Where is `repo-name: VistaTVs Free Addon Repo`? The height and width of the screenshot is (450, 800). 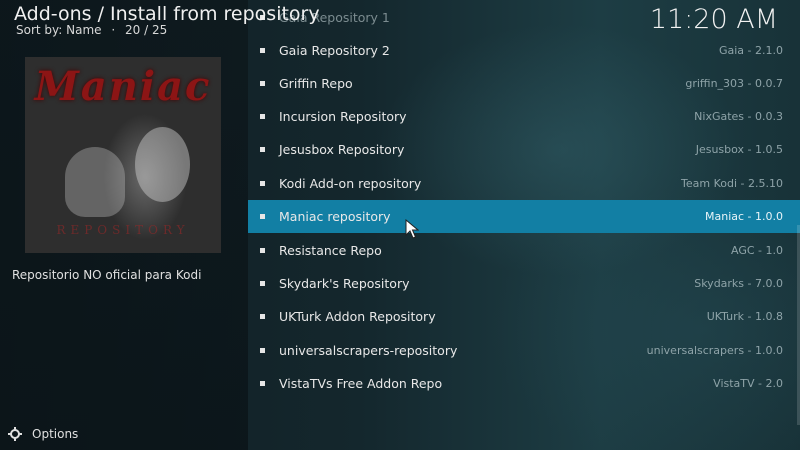
repo-name: VistaTVs Free Addon Repo is located at coordinates (361, 383).